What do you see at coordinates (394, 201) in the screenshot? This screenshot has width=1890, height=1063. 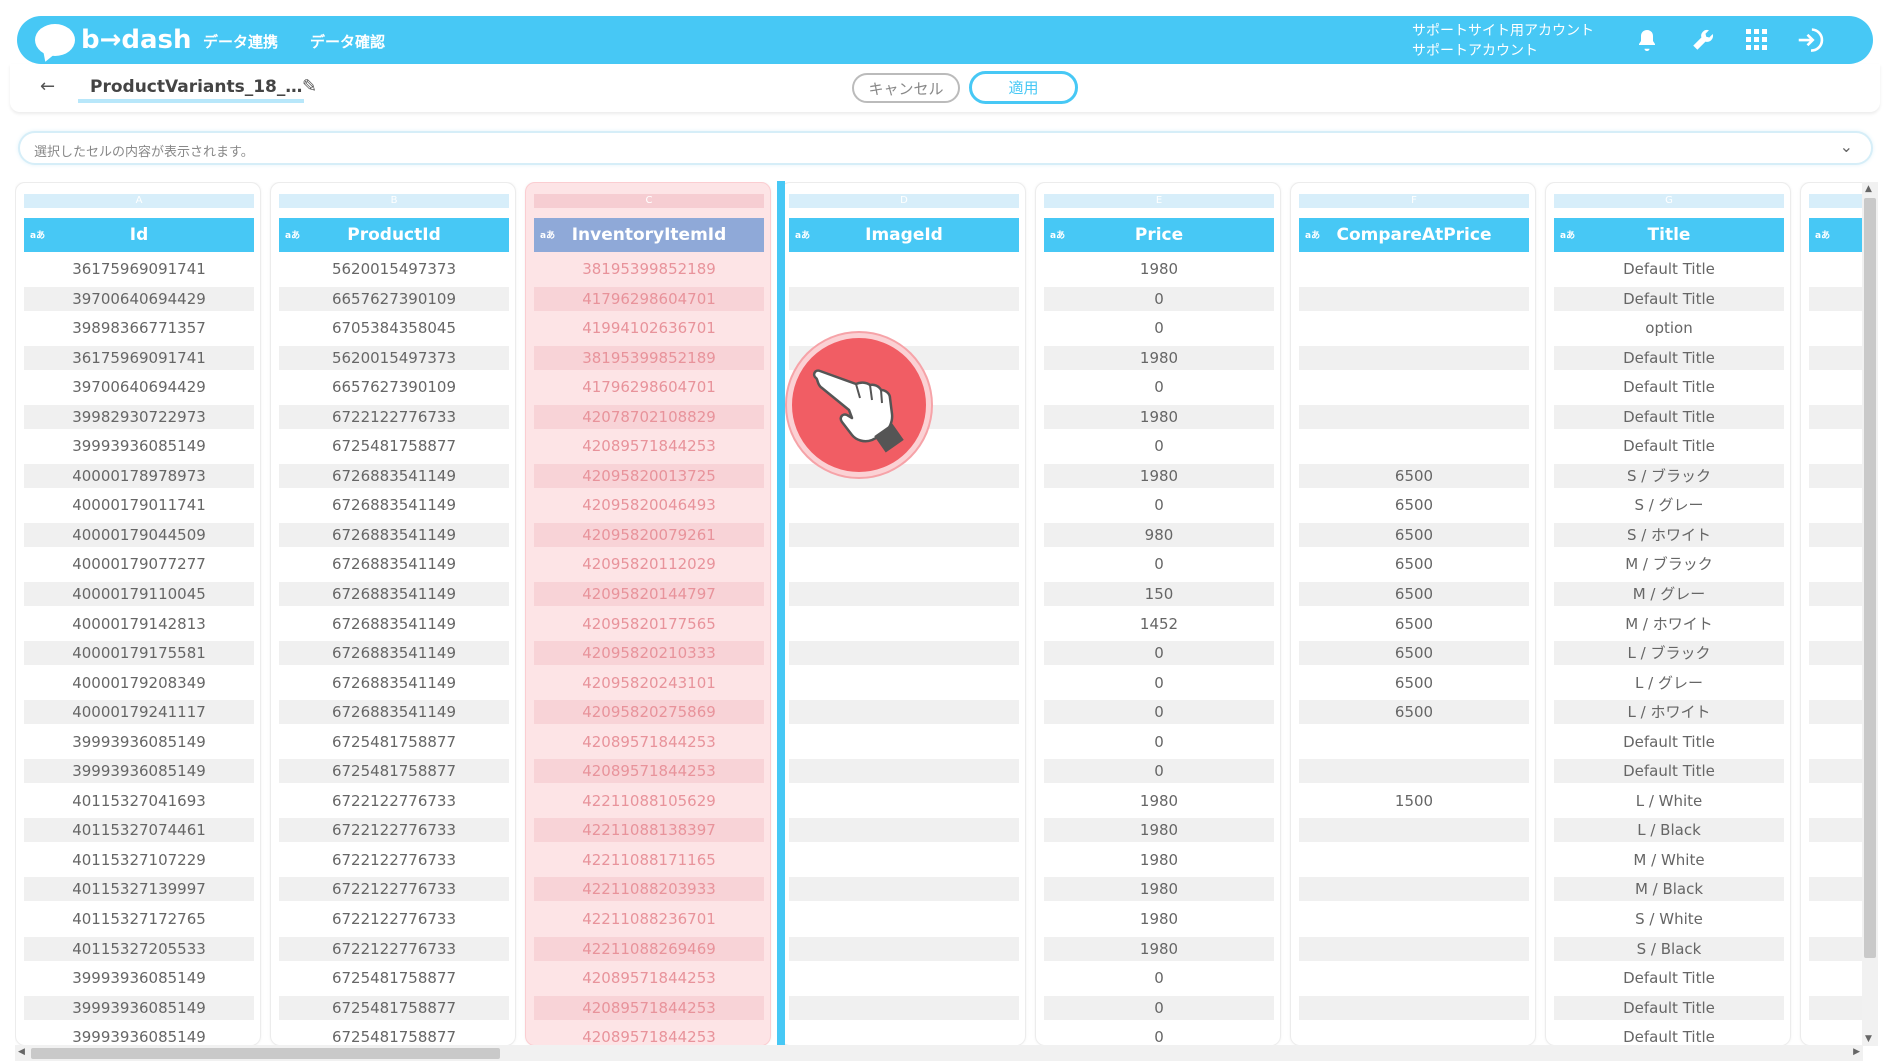 I see `column-letter: B` at bounding box center [394, 201].